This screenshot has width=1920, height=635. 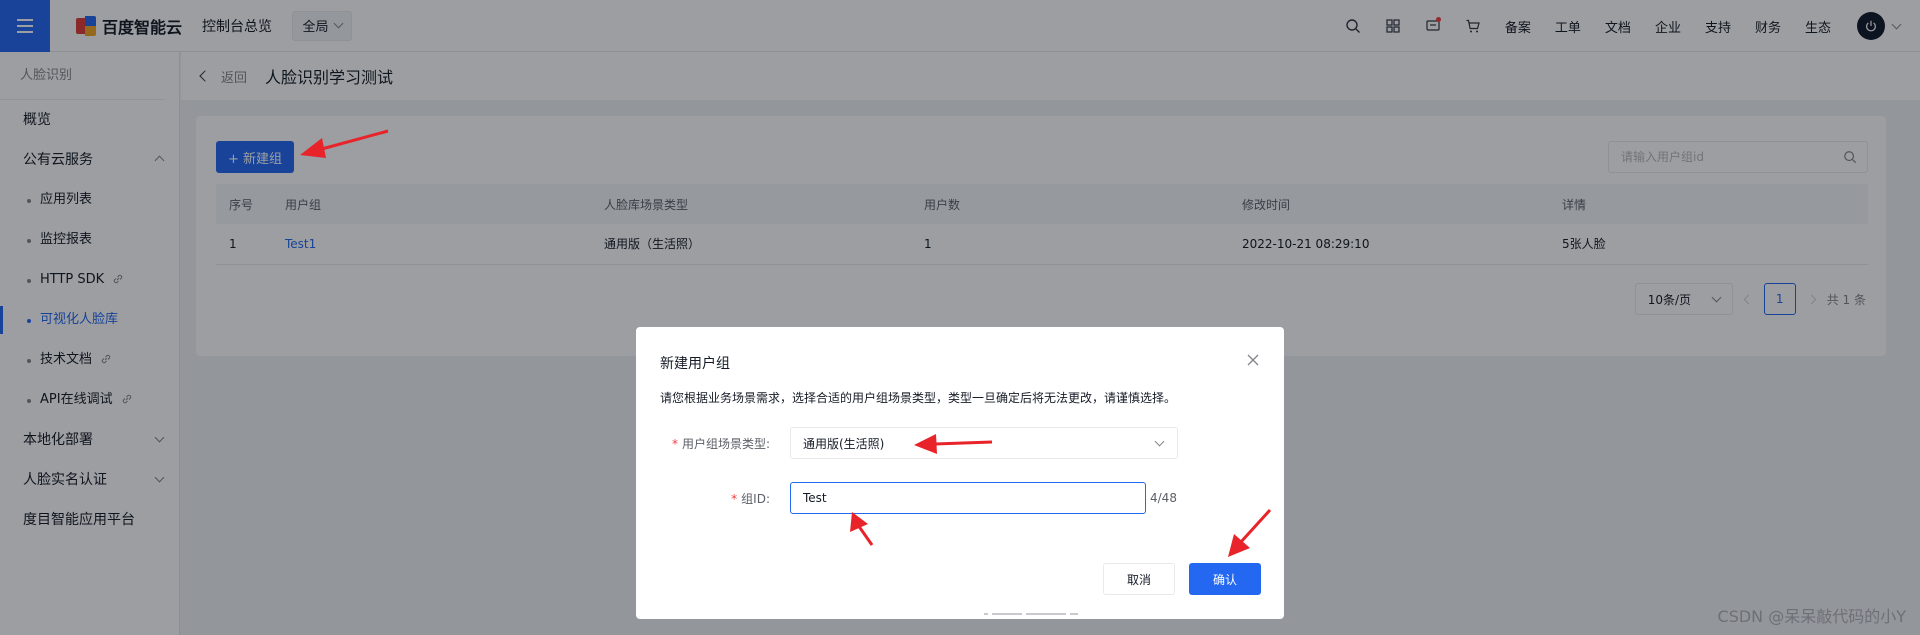 I want to click on confirm-button: 确认, so click(x=1225, y=579).